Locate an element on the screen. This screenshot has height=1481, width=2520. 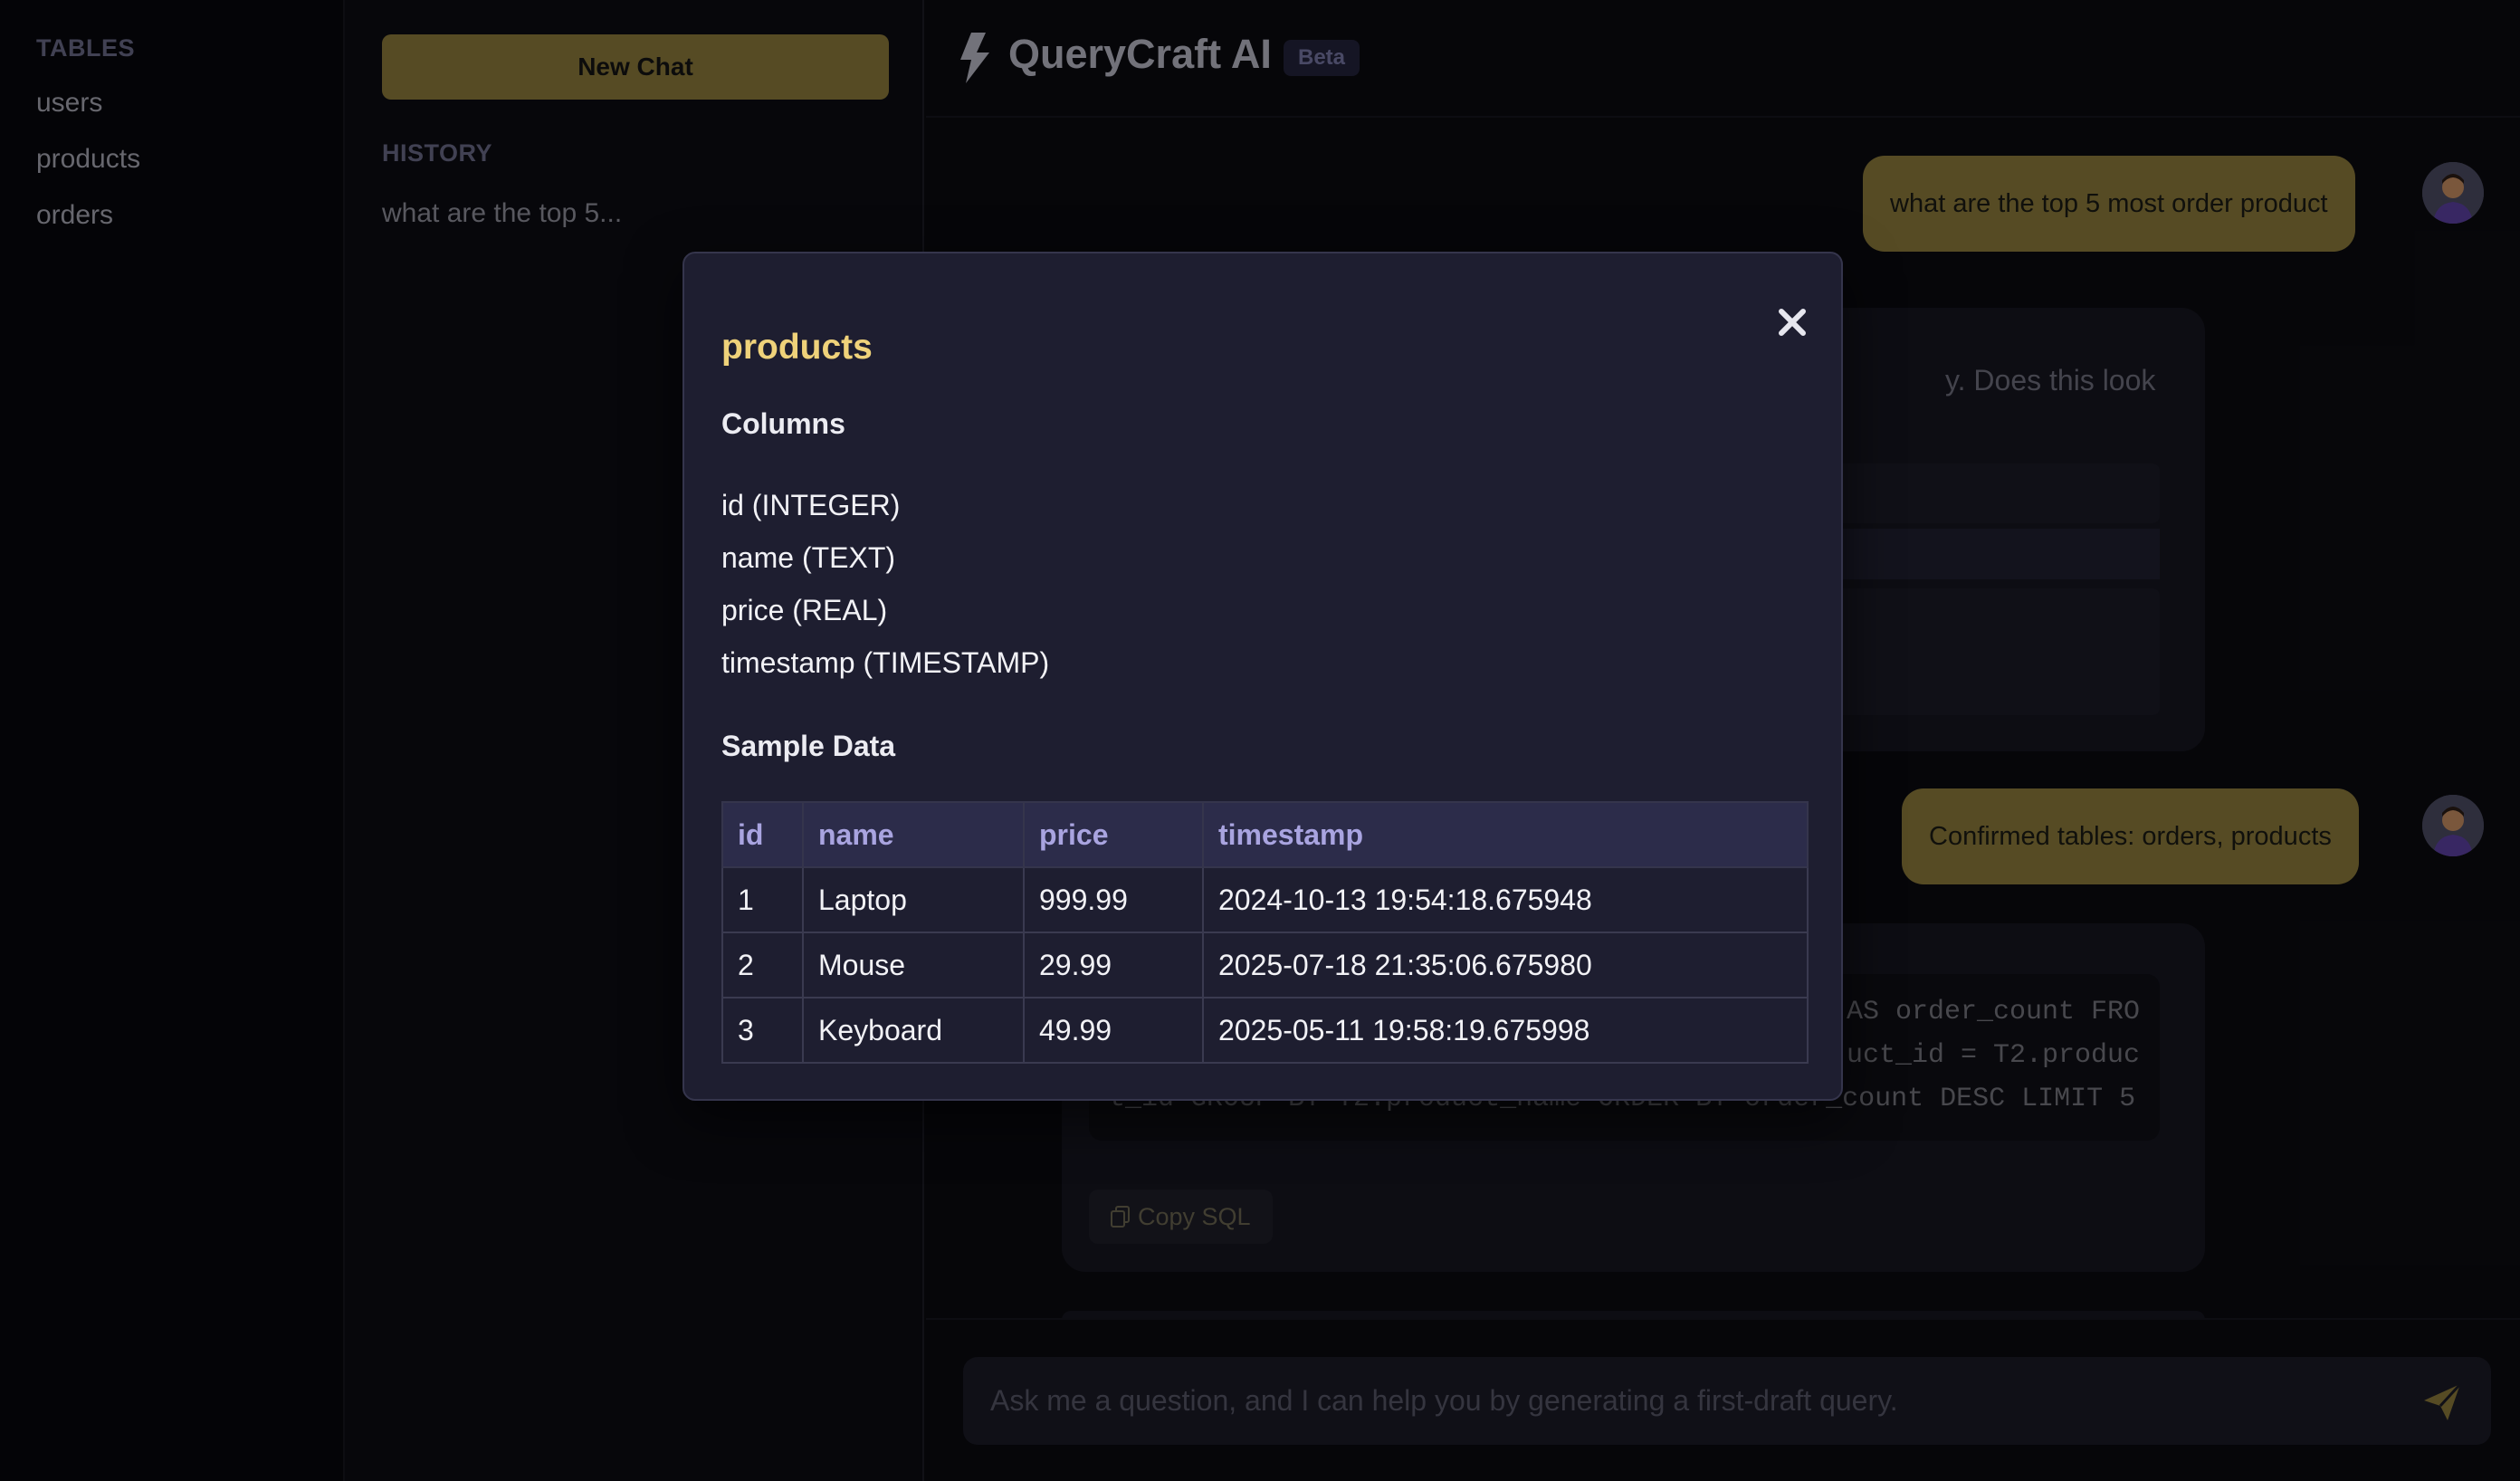
table-cell: Mouse is located at coordinates (913, 965).